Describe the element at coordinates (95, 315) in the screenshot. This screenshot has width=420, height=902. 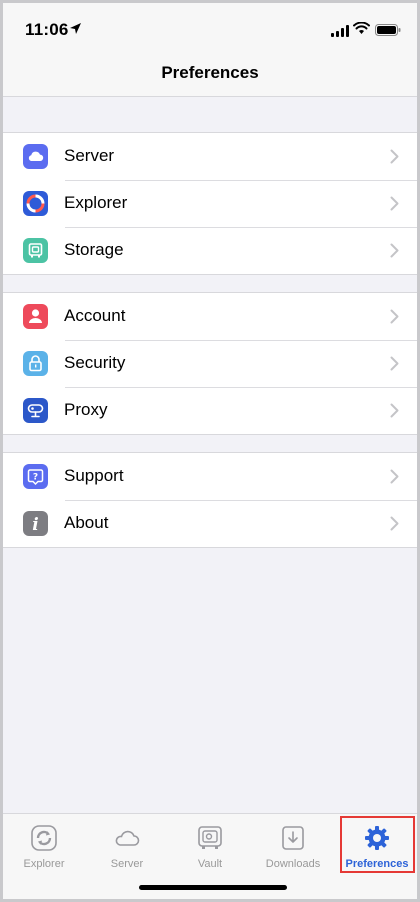
I see `row-label: Account` at that location.